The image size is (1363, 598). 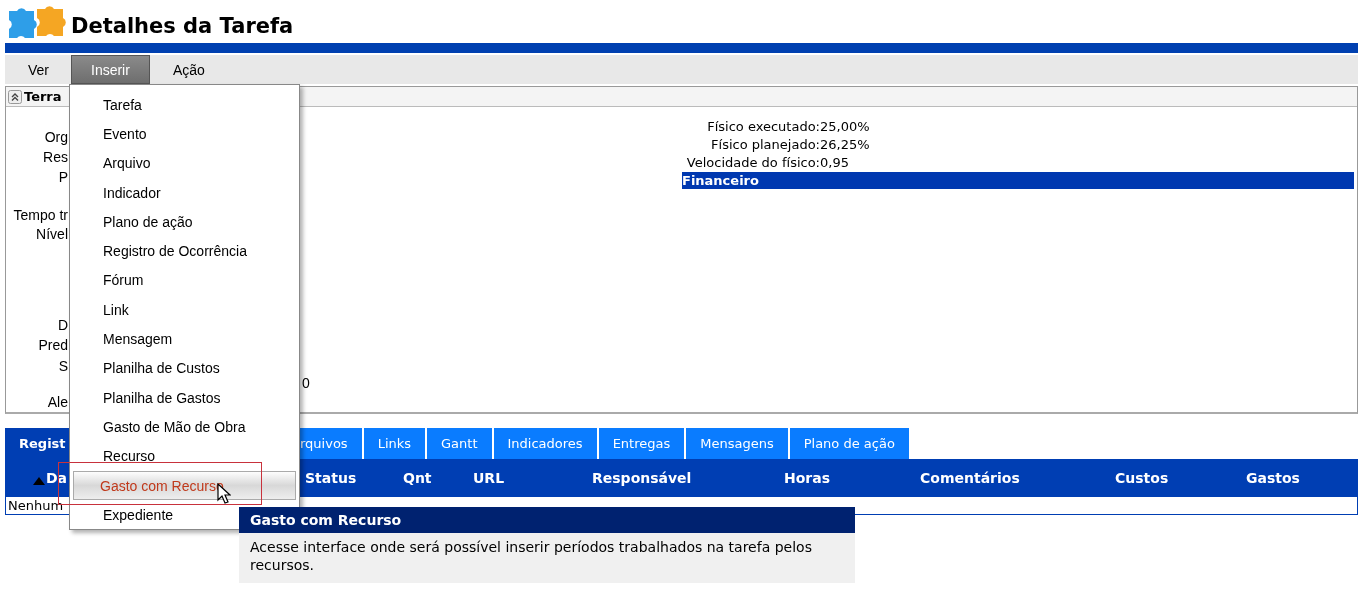 What do you see at coordinates (55, 157) in the screenshot?
I see `field-label: Res` at bounding box center [55, 157].